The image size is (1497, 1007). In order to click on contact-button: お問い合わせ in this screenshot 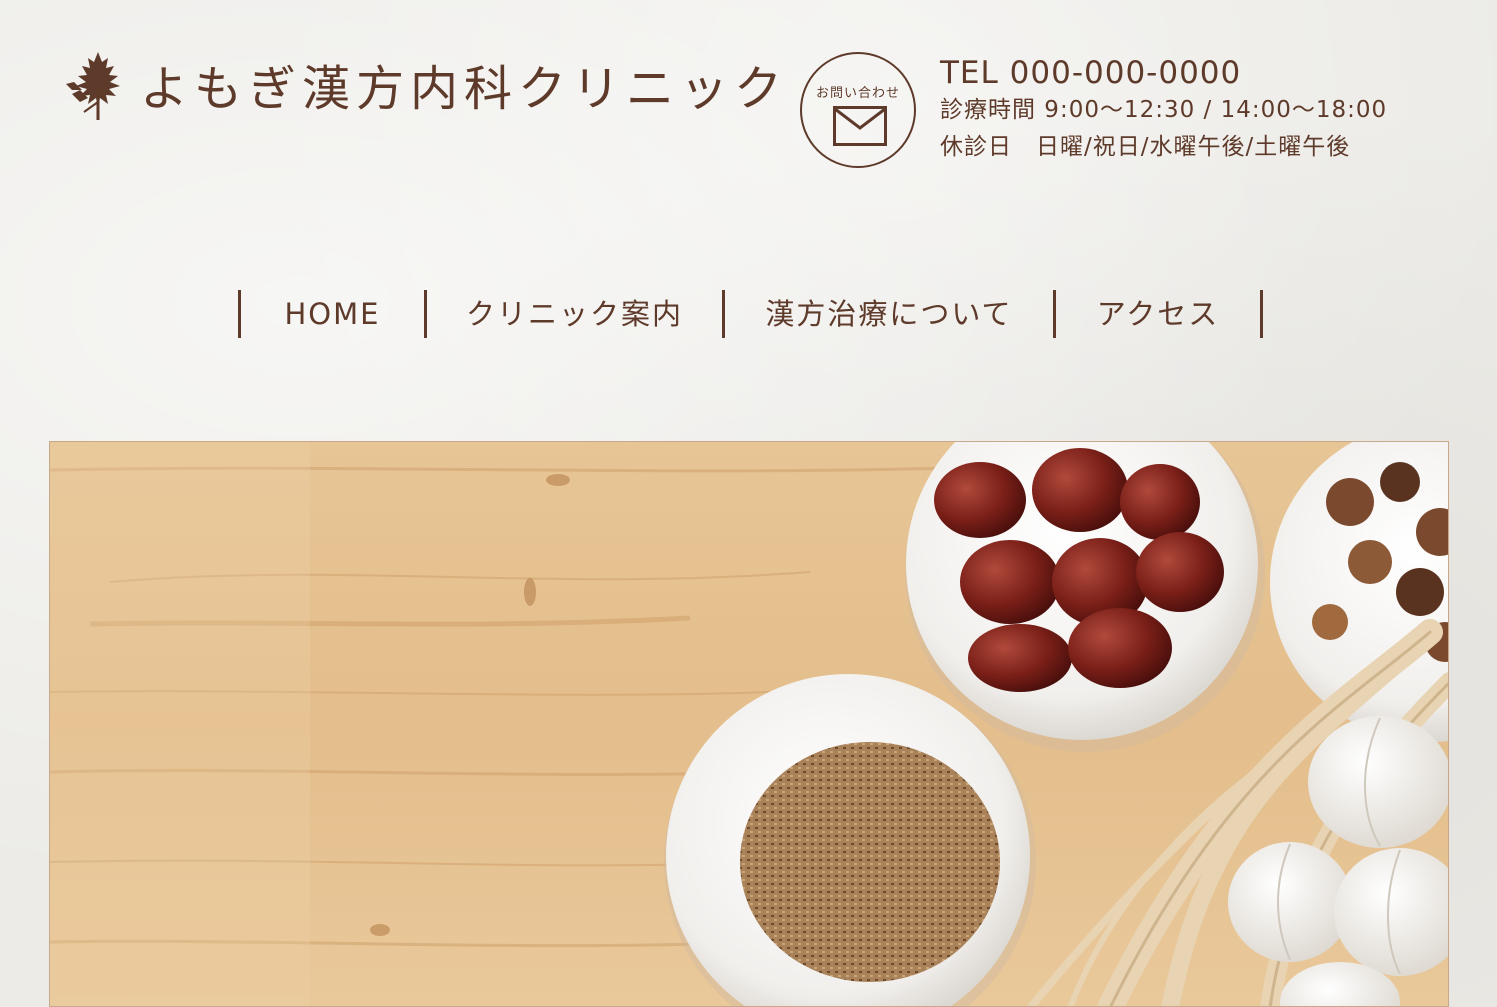, I will do `click(858, 110)`.